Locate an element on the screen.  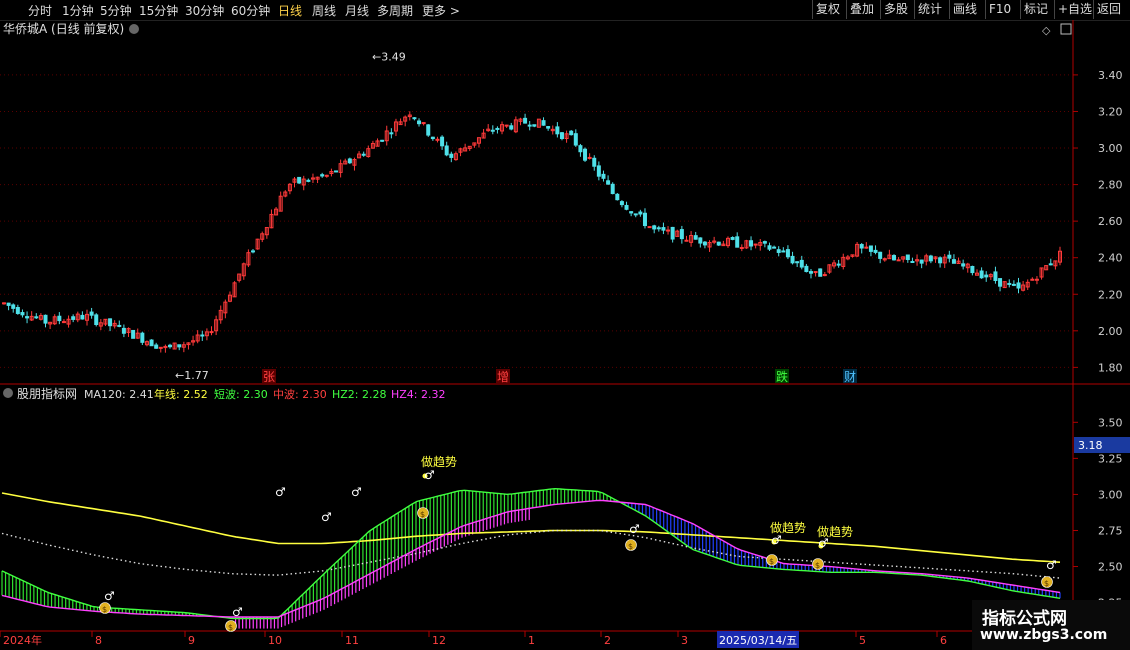
timeframe-8: 月线 is located at coordinates (357, 10).